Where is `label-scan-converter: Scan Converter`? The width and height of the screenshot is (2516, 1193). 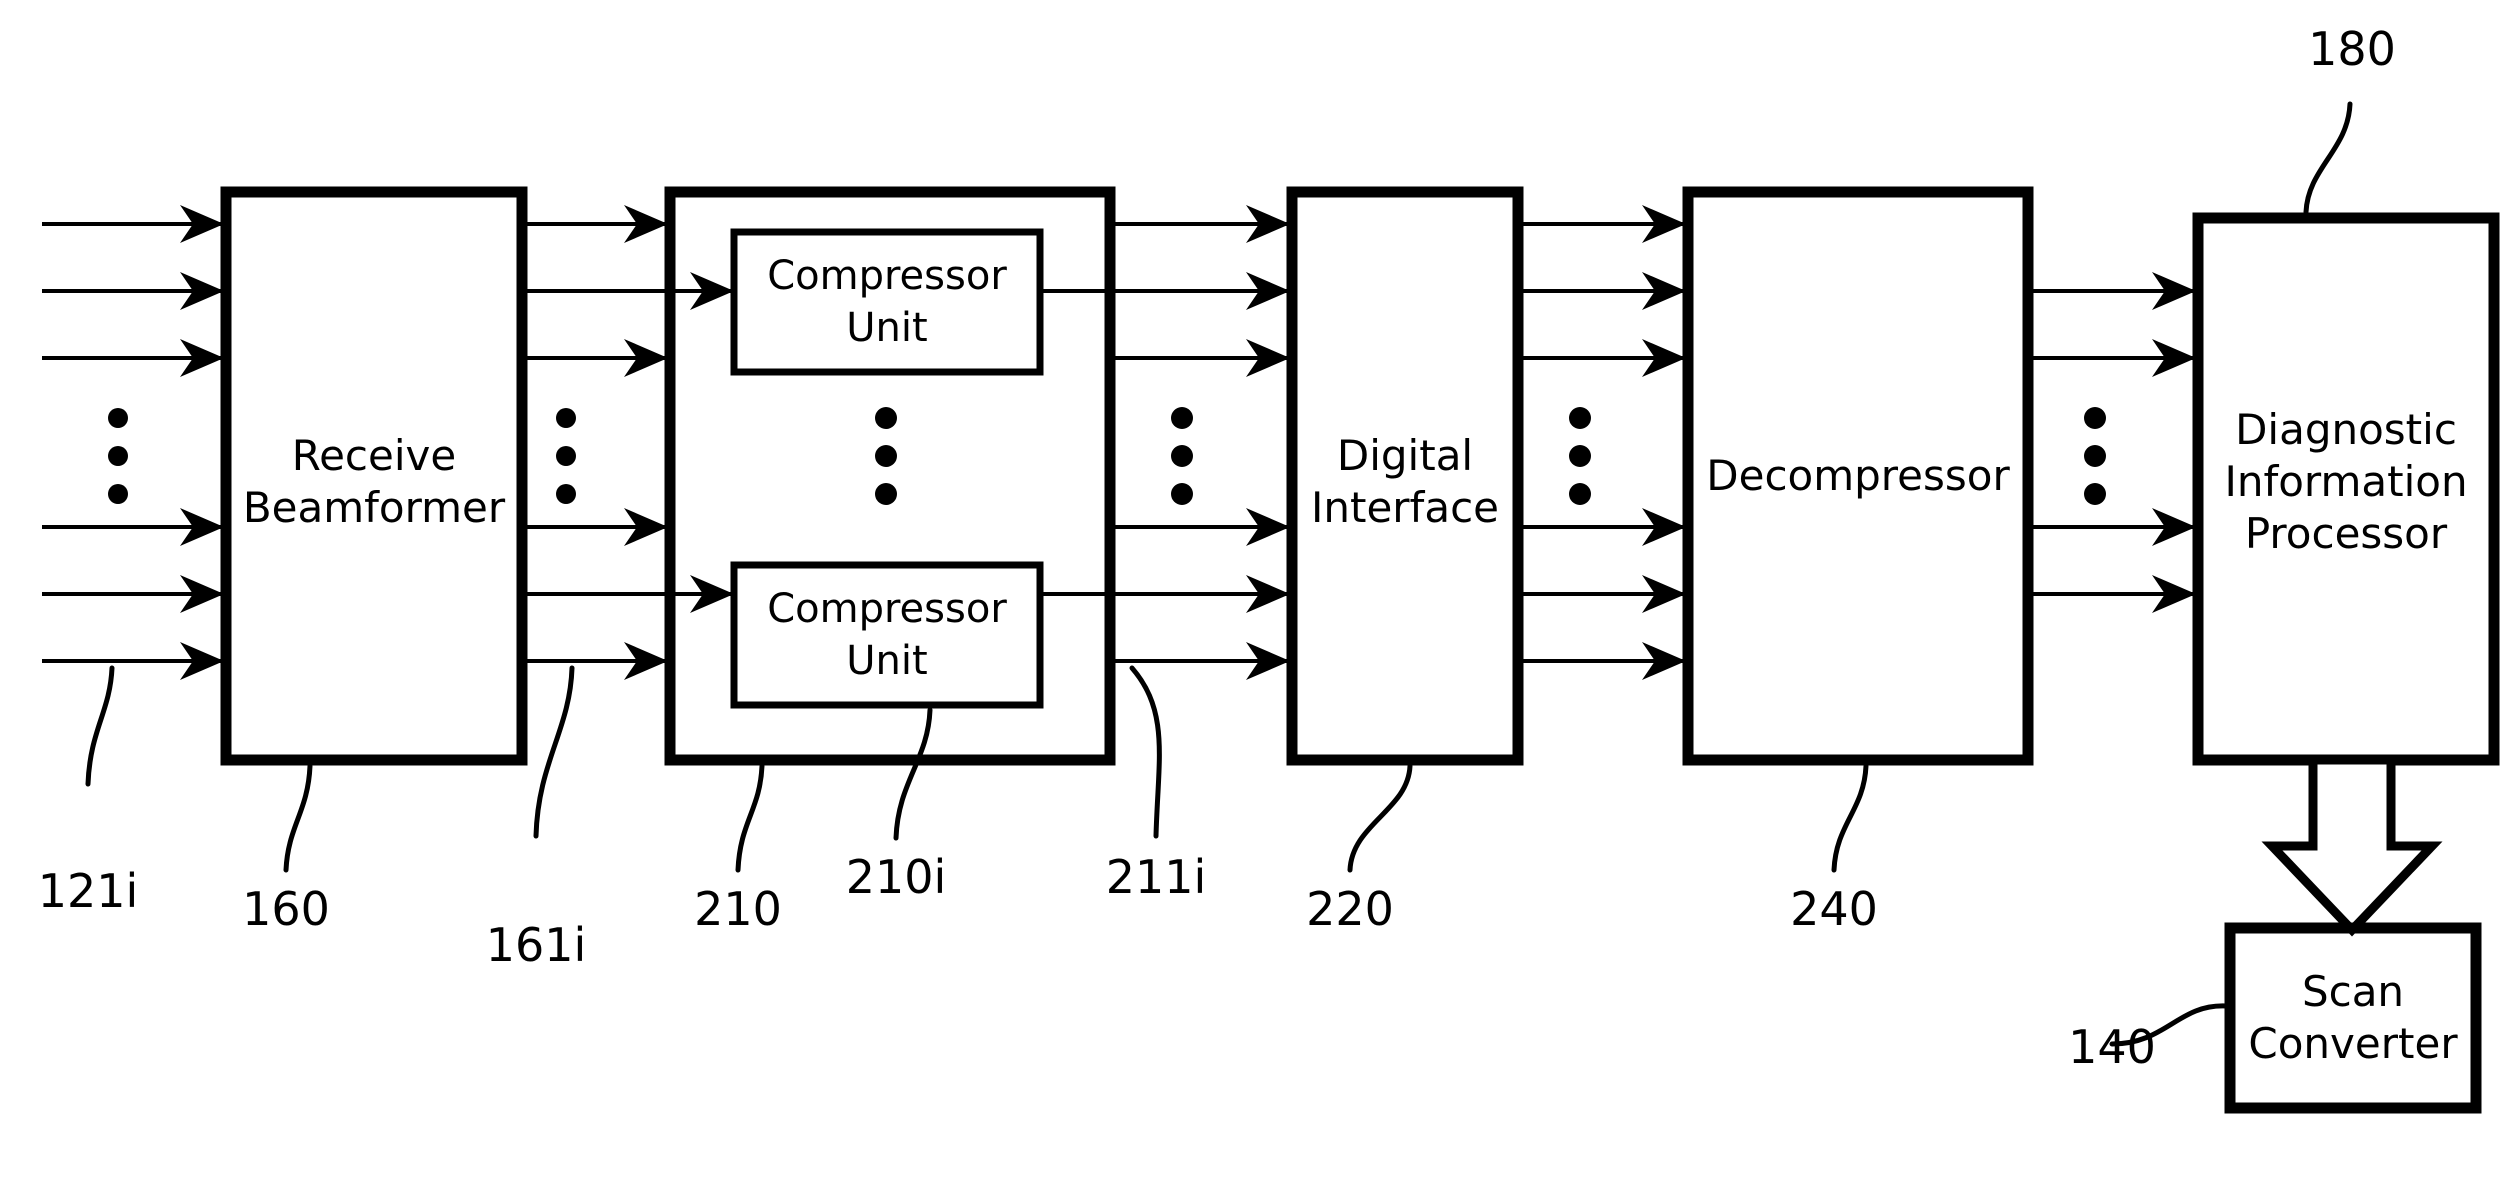
label-scan-converter: Scan Converter is located at coordinates (2353, 1018).